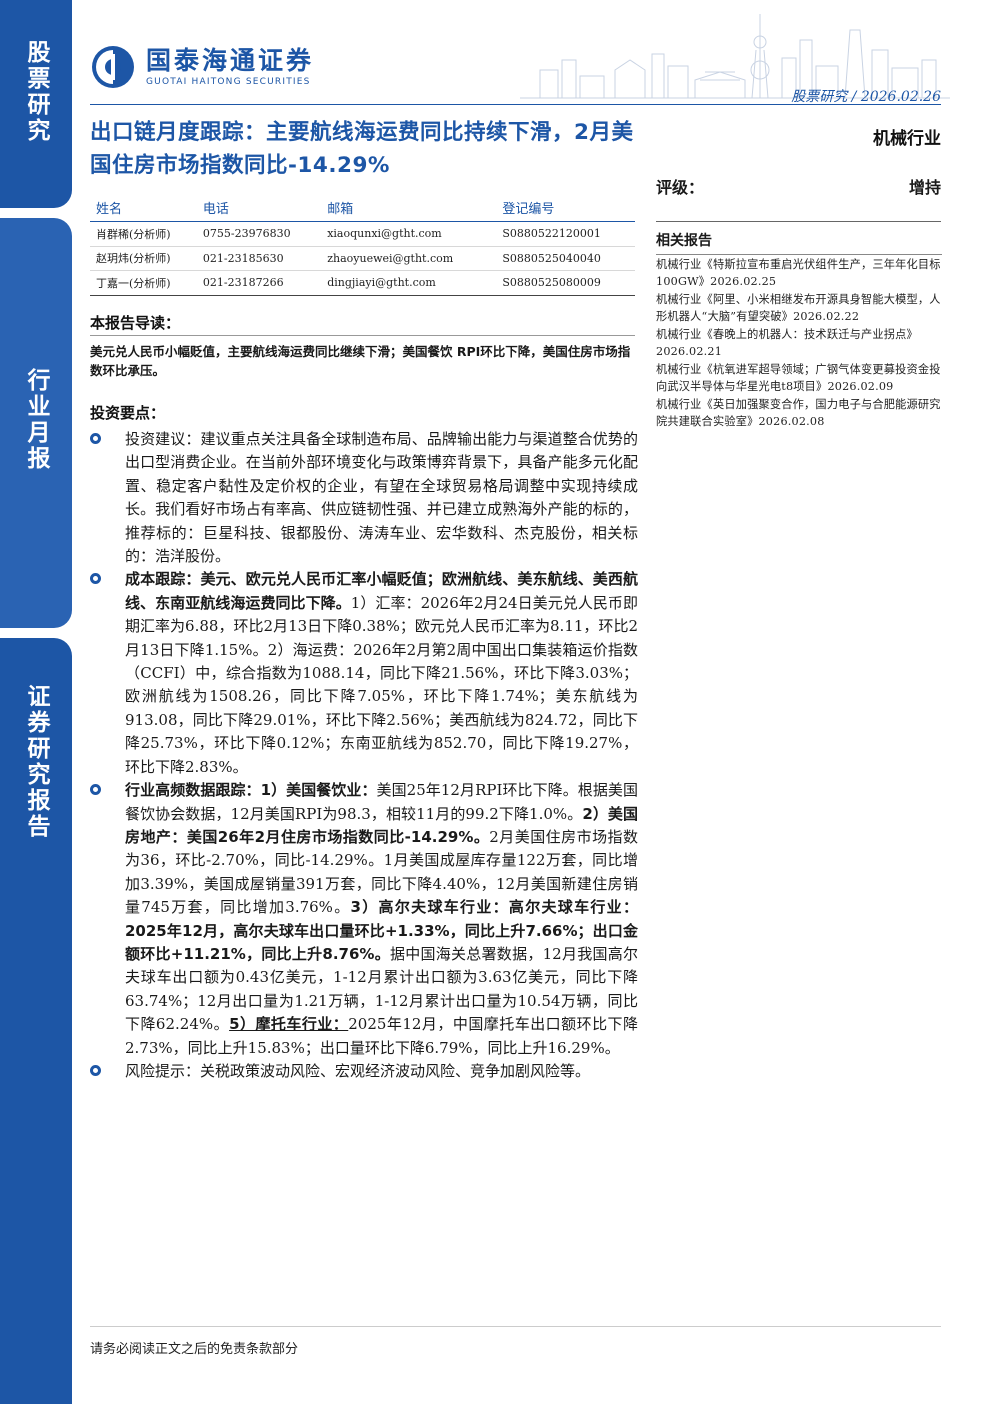  Describe the element at coordinates (409, 210) in the screenshot. I see `header-email: 邮箱` at that location.